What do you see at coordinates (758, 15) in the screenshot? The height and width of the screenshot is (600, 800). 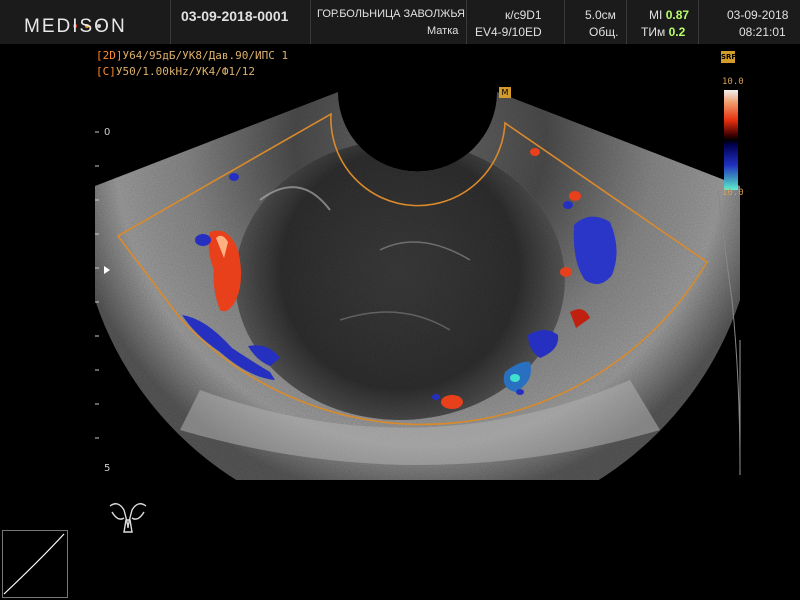 I see `date-value: 03-09-2018` at bounding box center [758, 15].